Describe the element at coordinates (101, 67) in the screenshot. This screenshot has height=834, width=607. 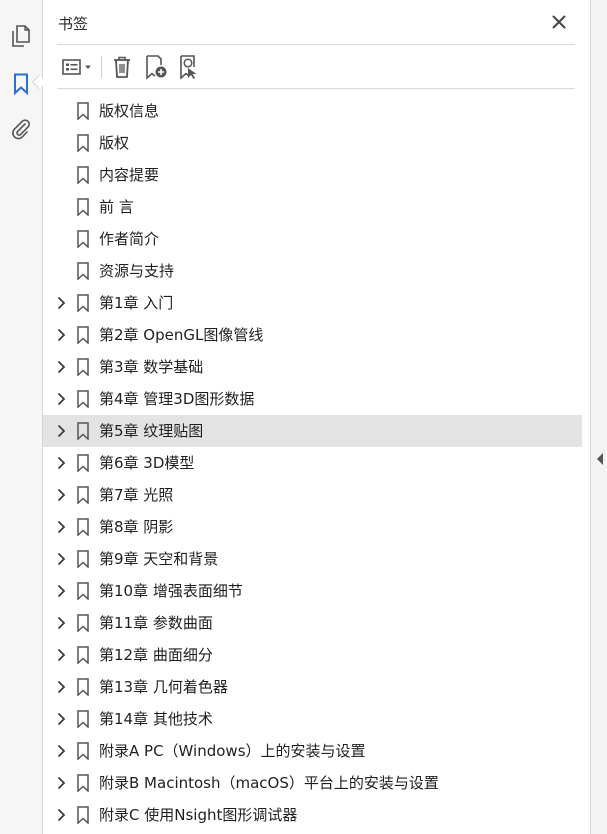
I see `toolbar-separator` at that location.